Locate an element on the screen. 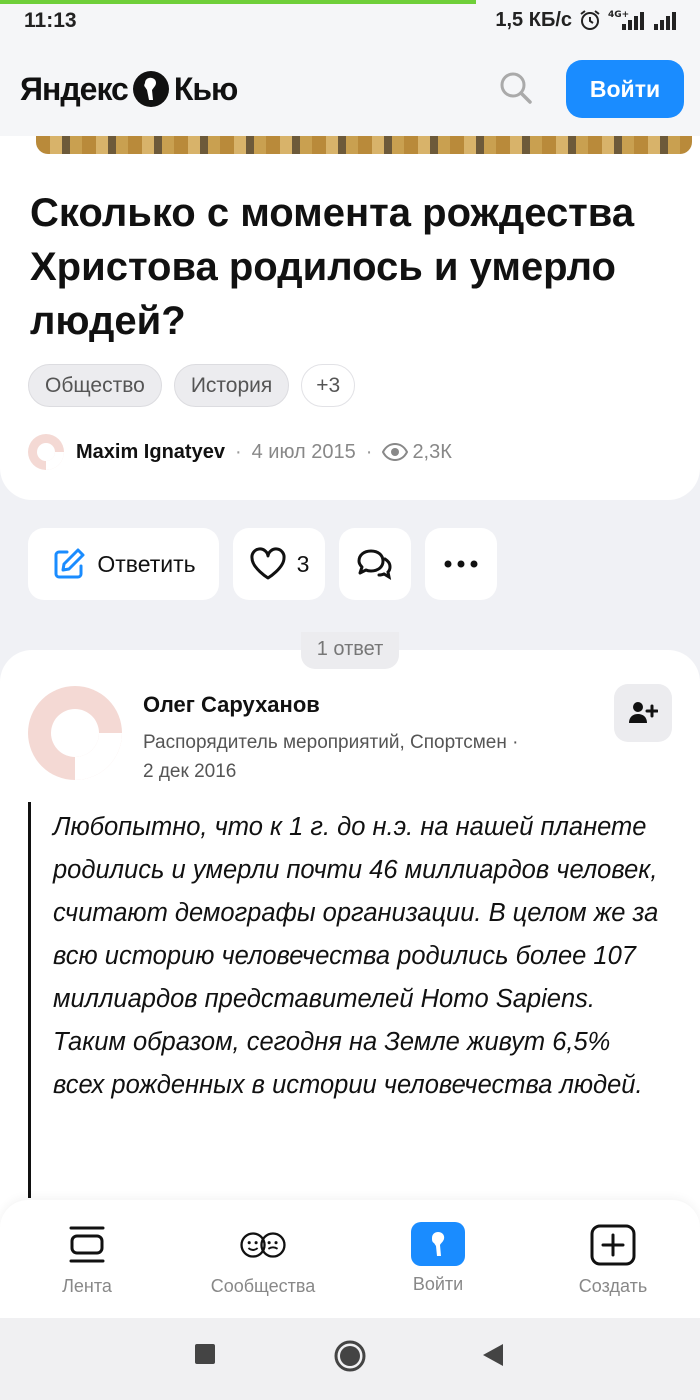  feed-icon is located at coordinates (87, 1245).